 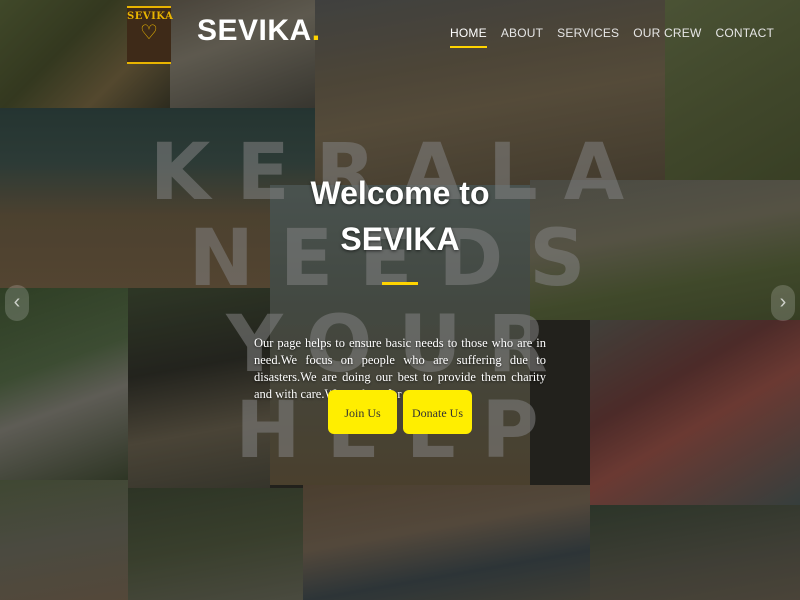 I want to click on site-logo: SEVIKA ♡, so click(x=150, y=35).